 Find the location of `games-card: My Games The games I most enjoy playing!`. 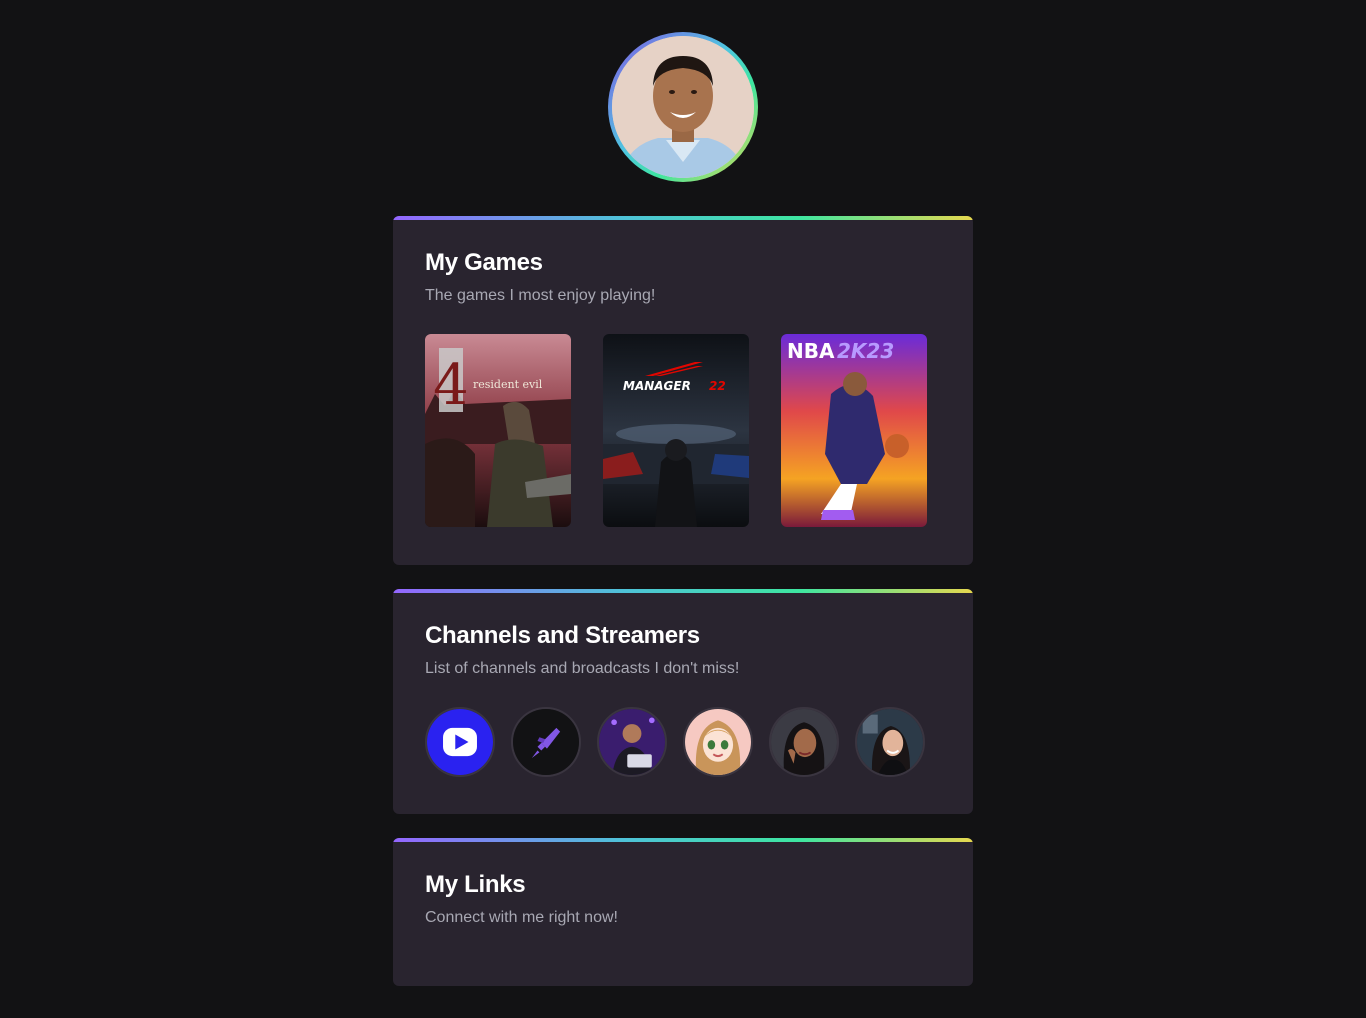

games-card: My Games The games I most enjoy playing! is located at coordinates (683, 390).